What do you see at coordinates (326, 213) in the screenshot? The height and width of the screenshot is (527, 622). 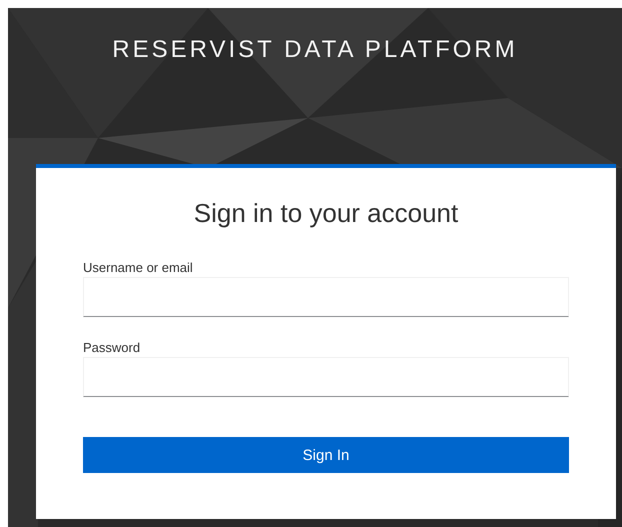 I see `login-heading: Sign in to your account` at bounding box center [326, 213].